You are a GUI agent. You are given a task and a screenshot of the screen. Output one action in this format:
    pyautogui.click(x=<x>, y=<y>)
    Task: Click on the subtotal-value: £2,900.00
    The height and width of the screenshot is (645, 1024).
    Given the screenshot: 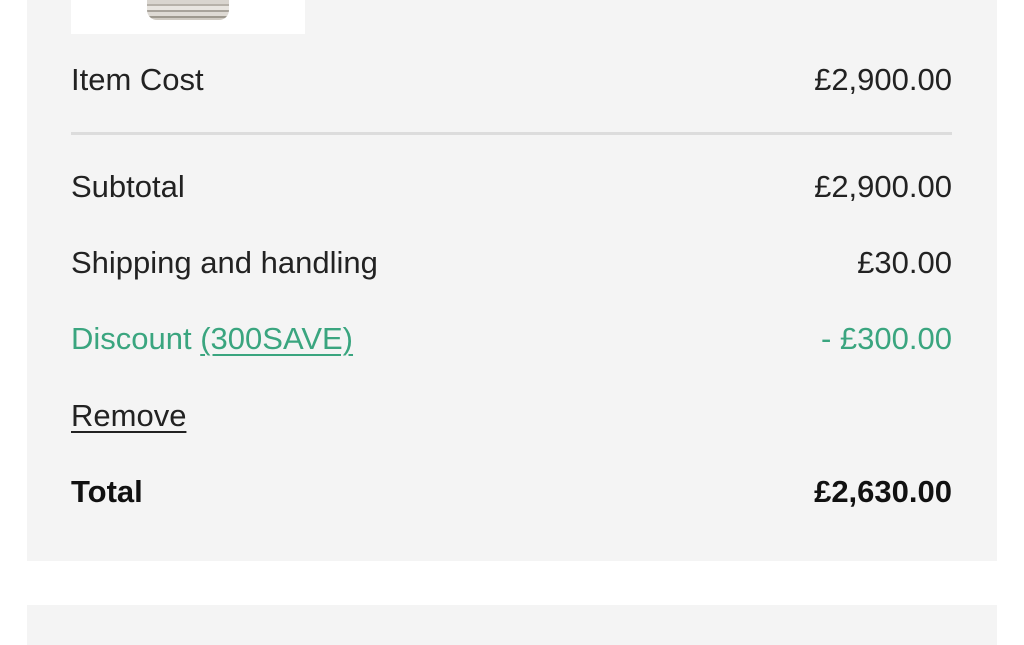 What is the action you would take?
    pyautogui.click(x=883, y=186)
    